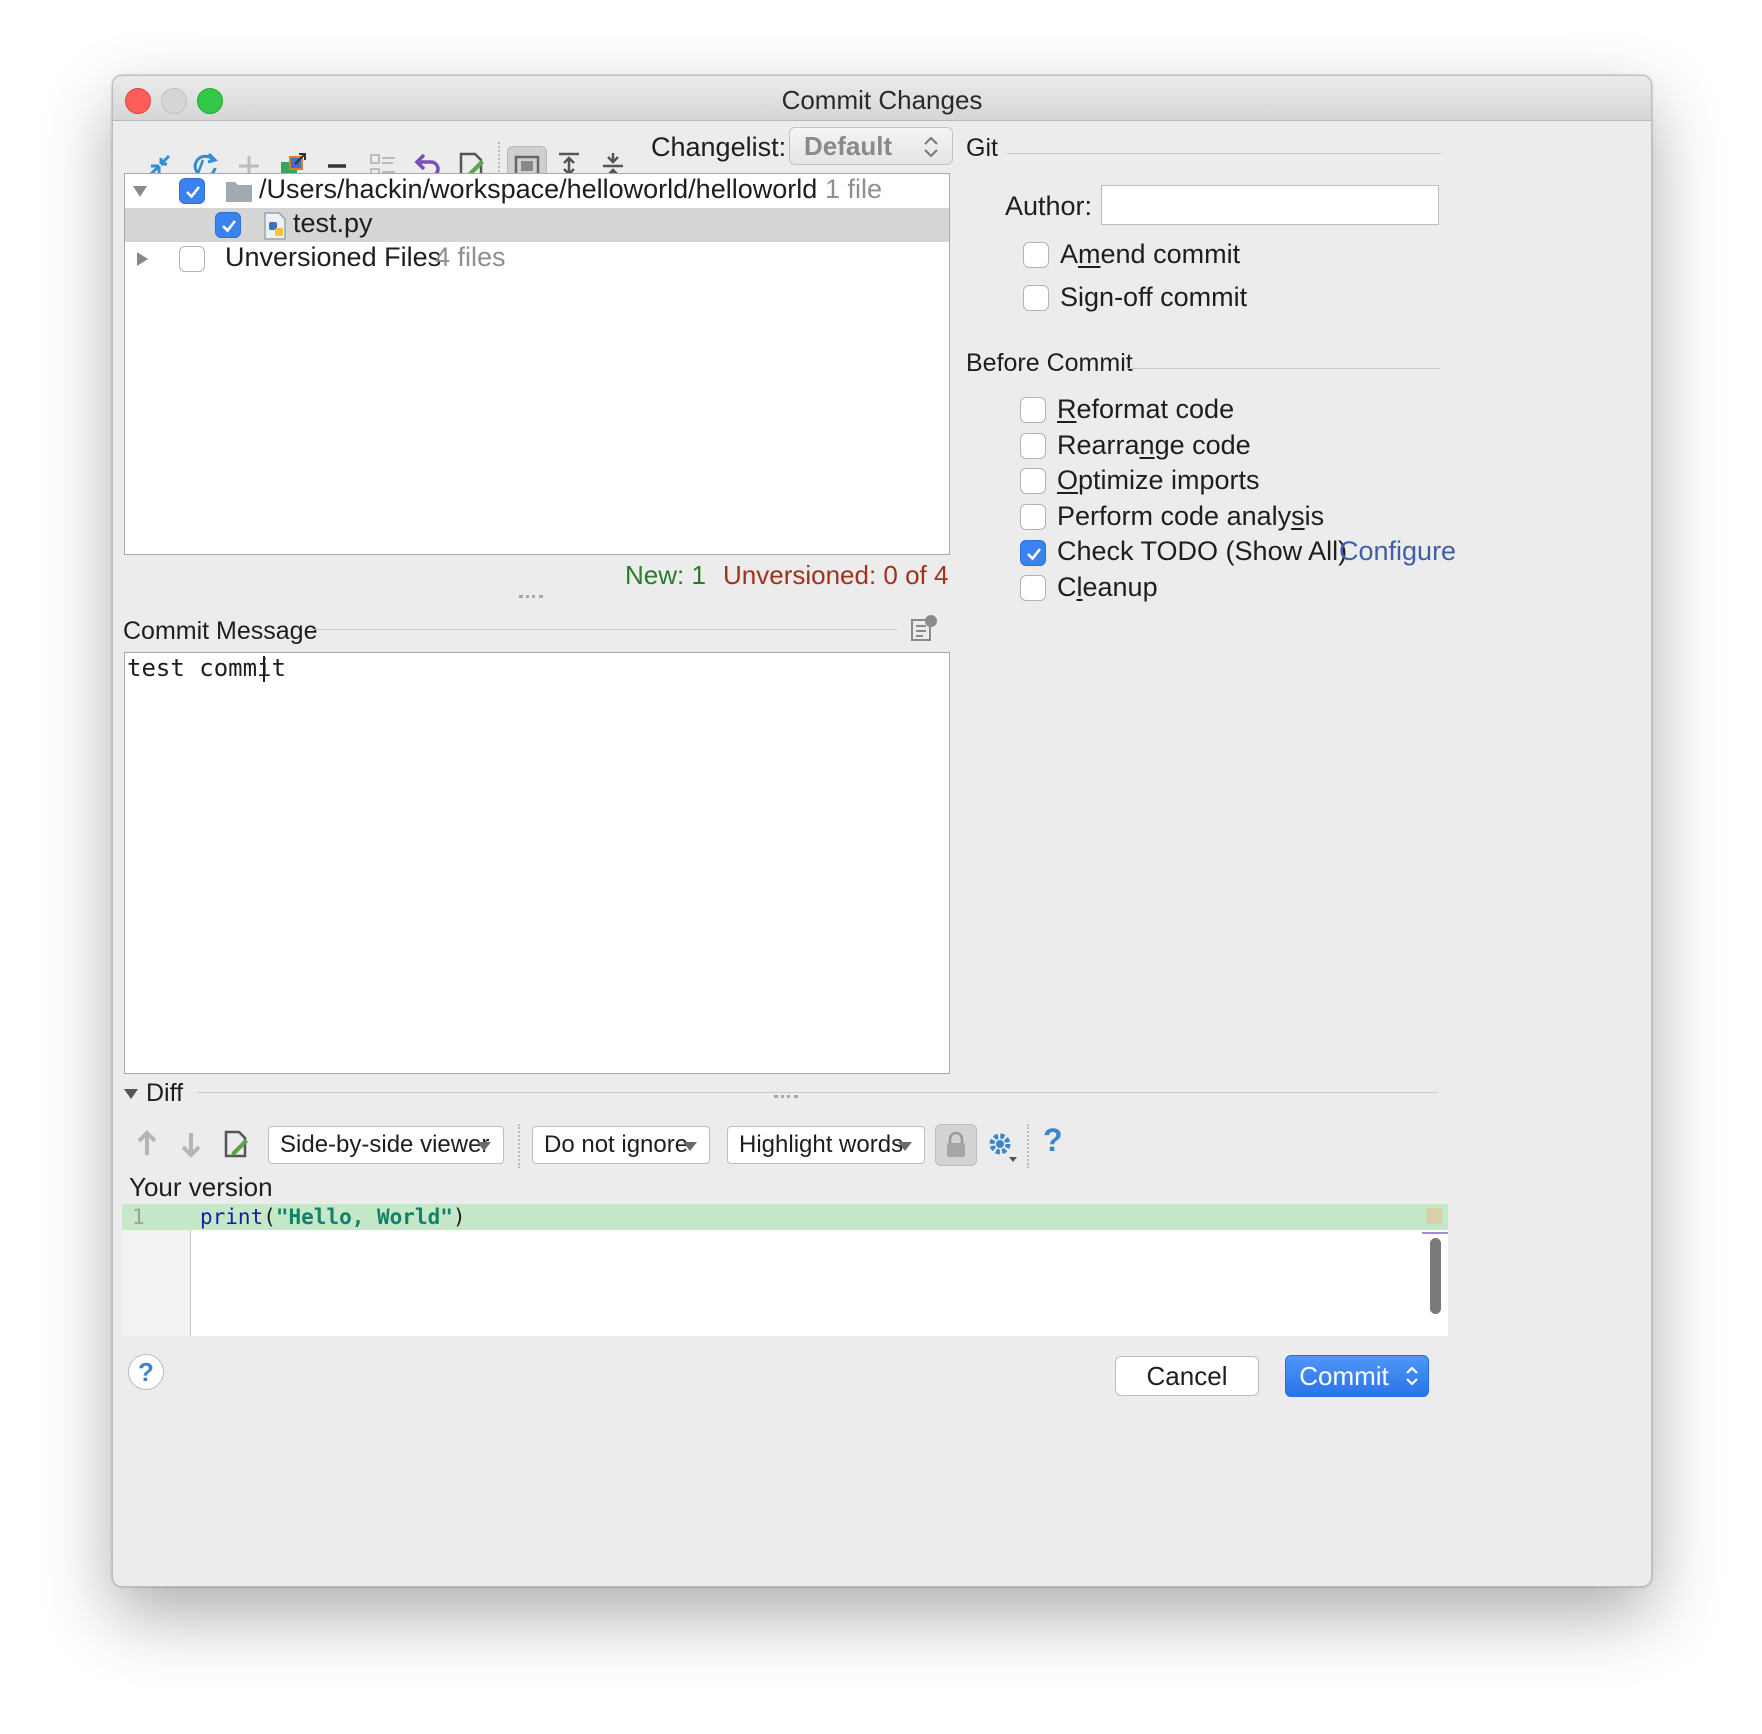 This screenshot has width=1762, height=1734. I want to click on cleanup-label: Cleanup, so click(1107, 587).